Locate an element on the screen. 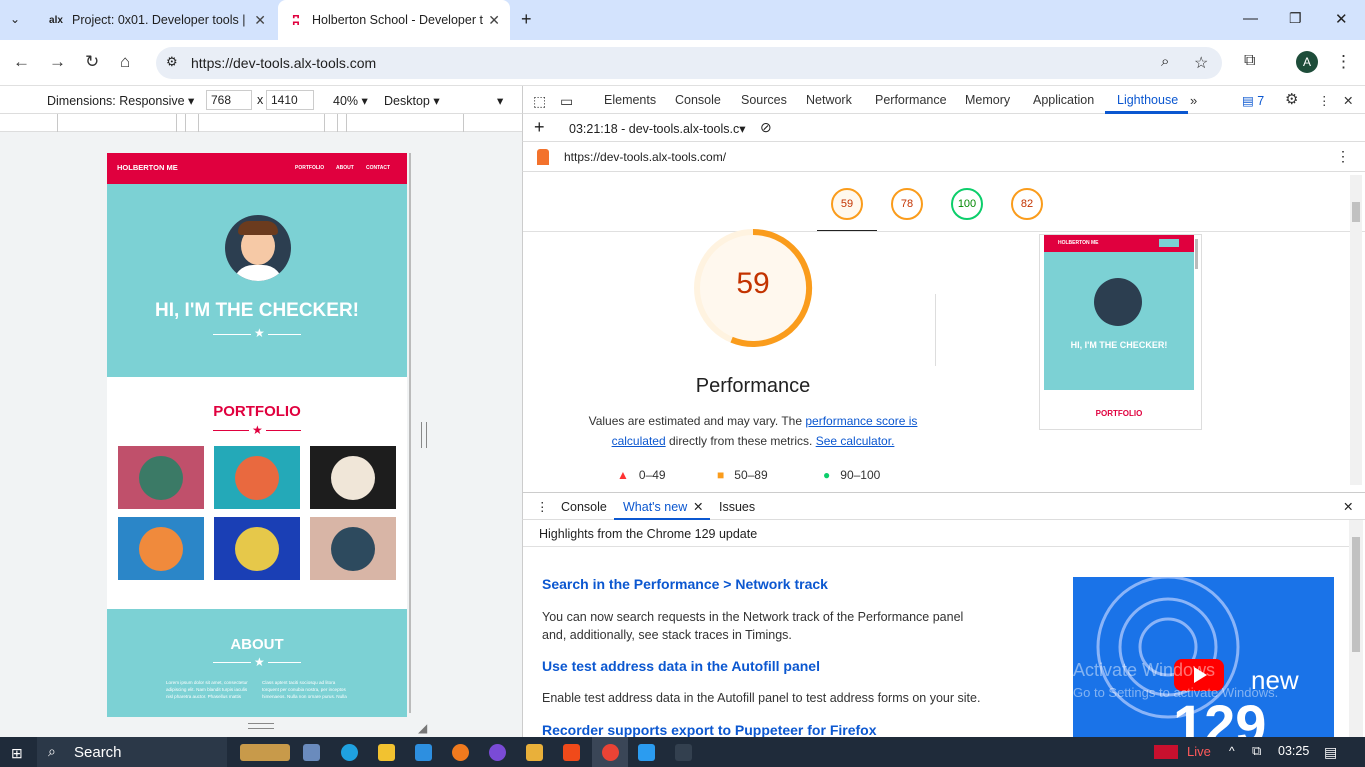  windows-start-icon: ⊞ is located at coordinates (17, 753).